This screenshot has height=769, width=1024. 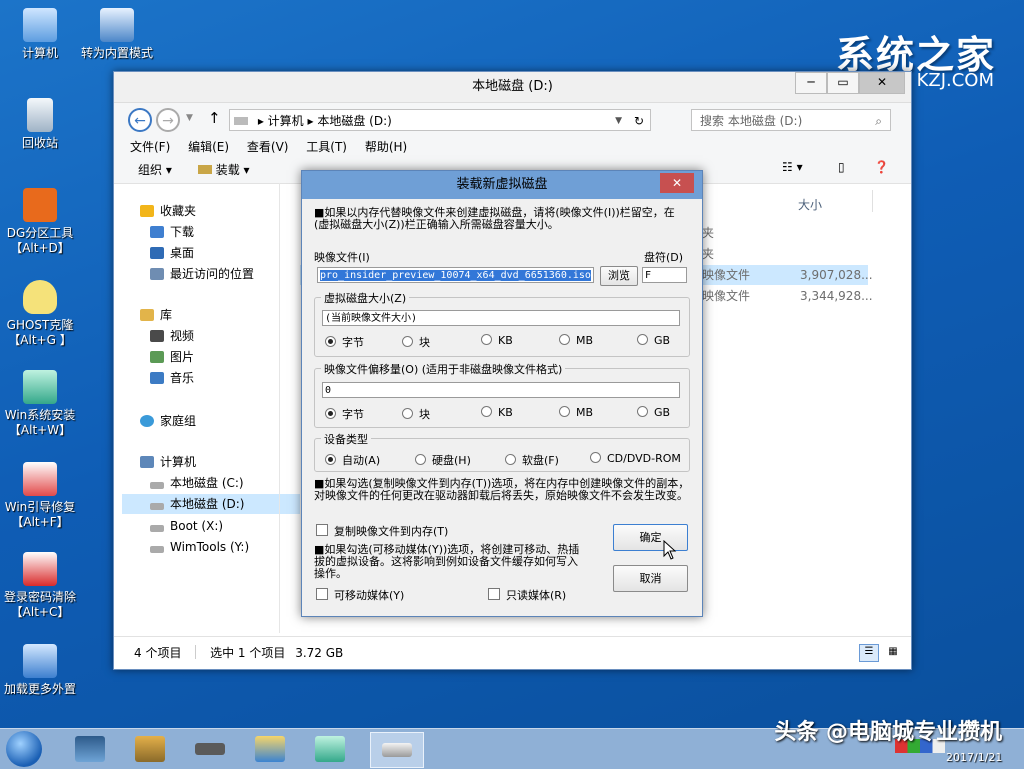 I want to click on forward-button: →, so click(x=168, y=120).